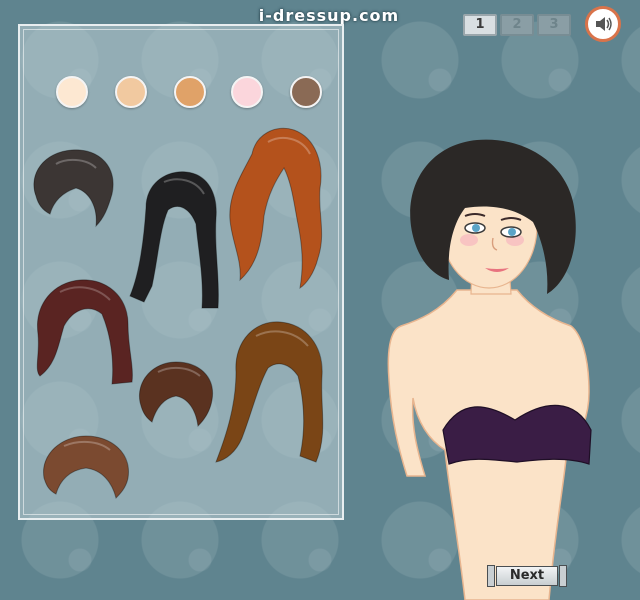  Describe the element at coordinates (491, 576) in the screenshot. I see `next-button-left-cap` at that location.